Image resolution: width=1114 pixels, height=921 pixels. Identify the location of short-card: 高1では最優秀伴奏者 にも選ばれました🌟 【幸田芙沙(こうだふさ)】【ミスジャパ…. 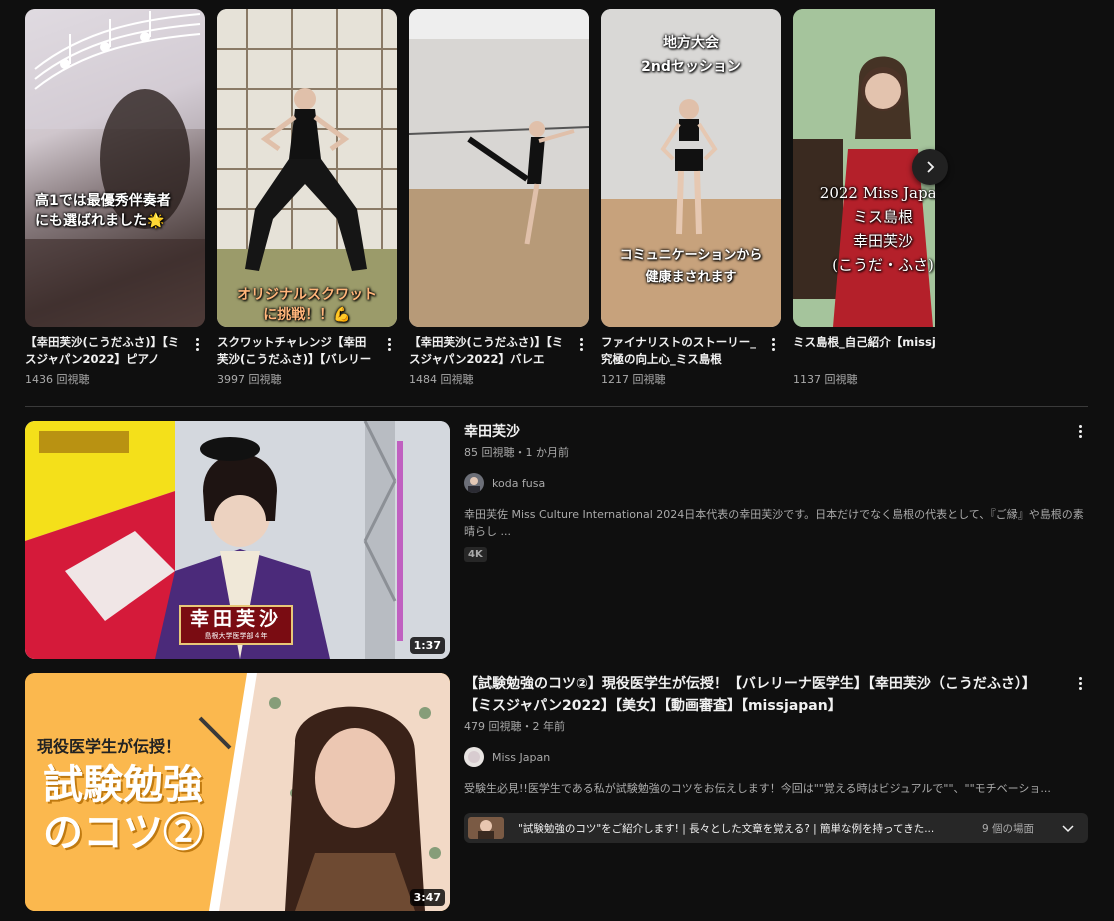
(115, 198).